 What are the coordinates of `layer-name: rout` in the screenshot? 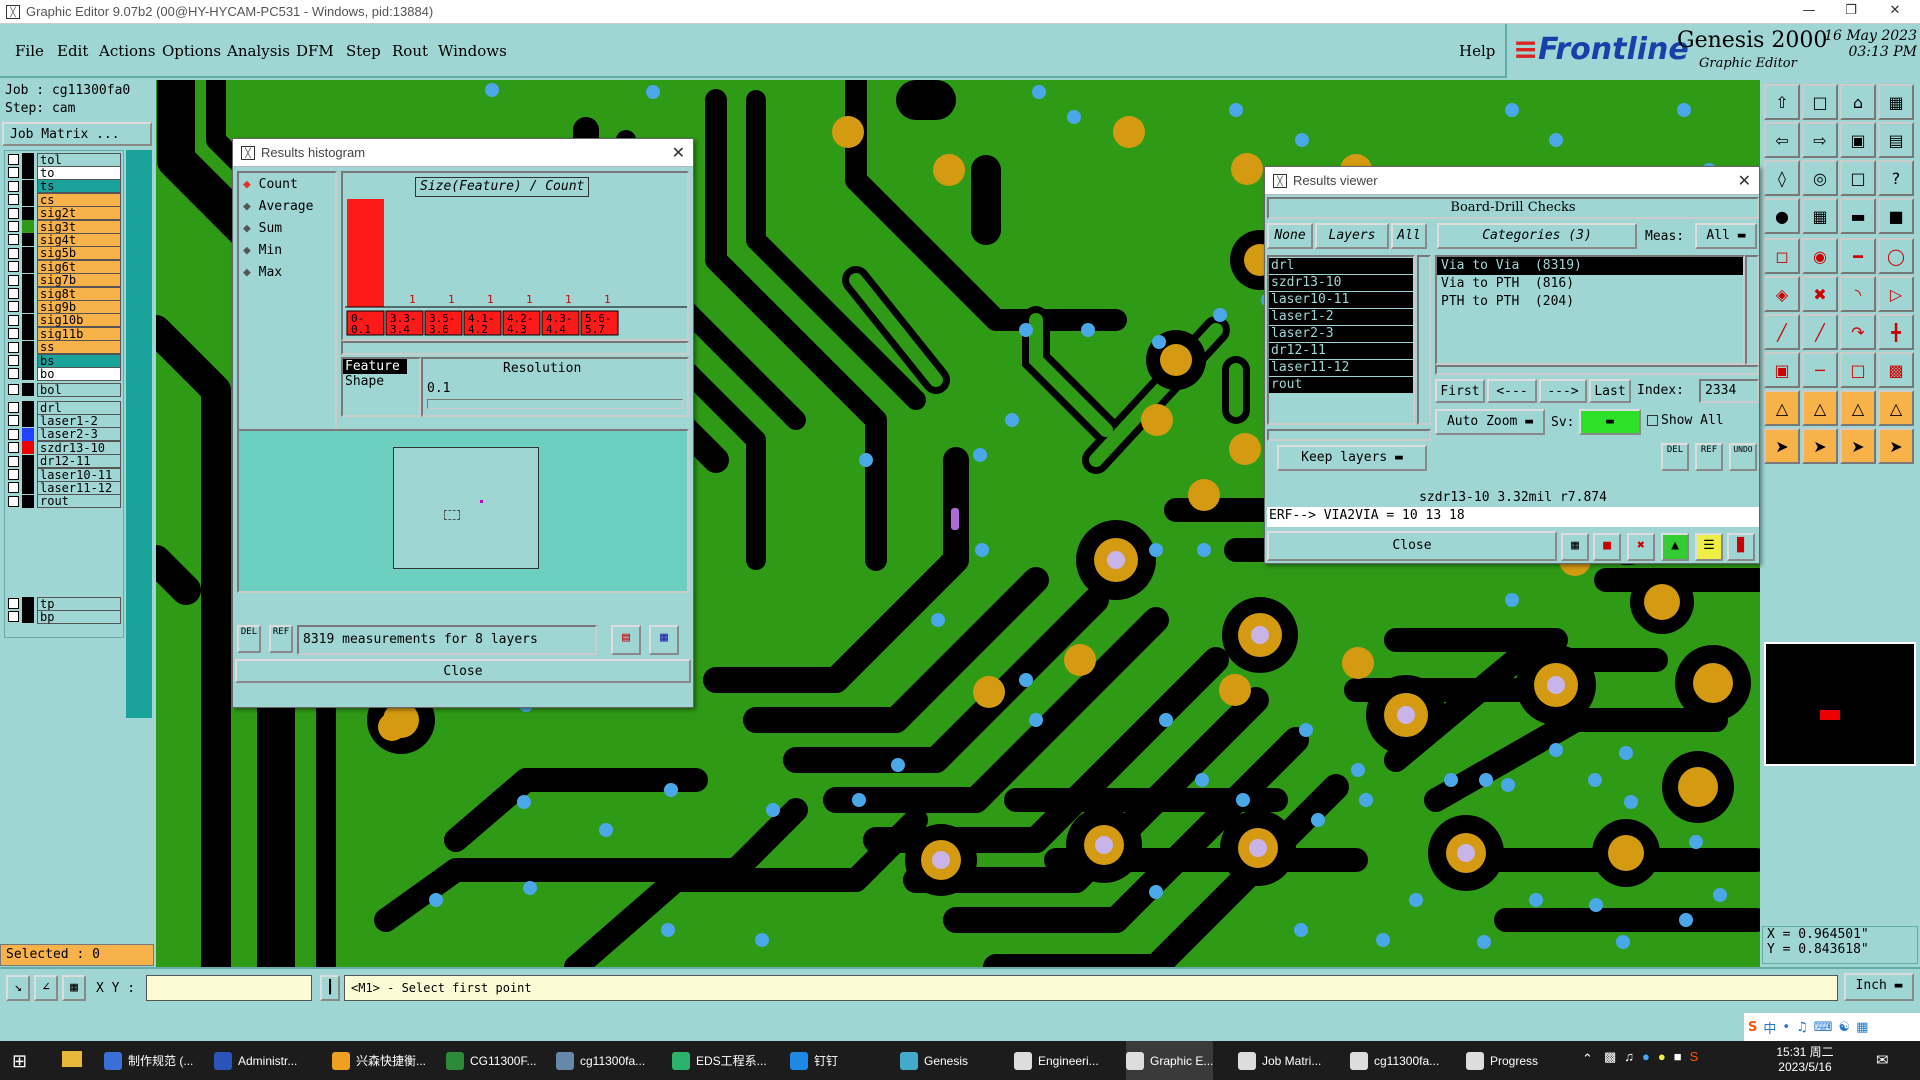 It's located at (79, 501).